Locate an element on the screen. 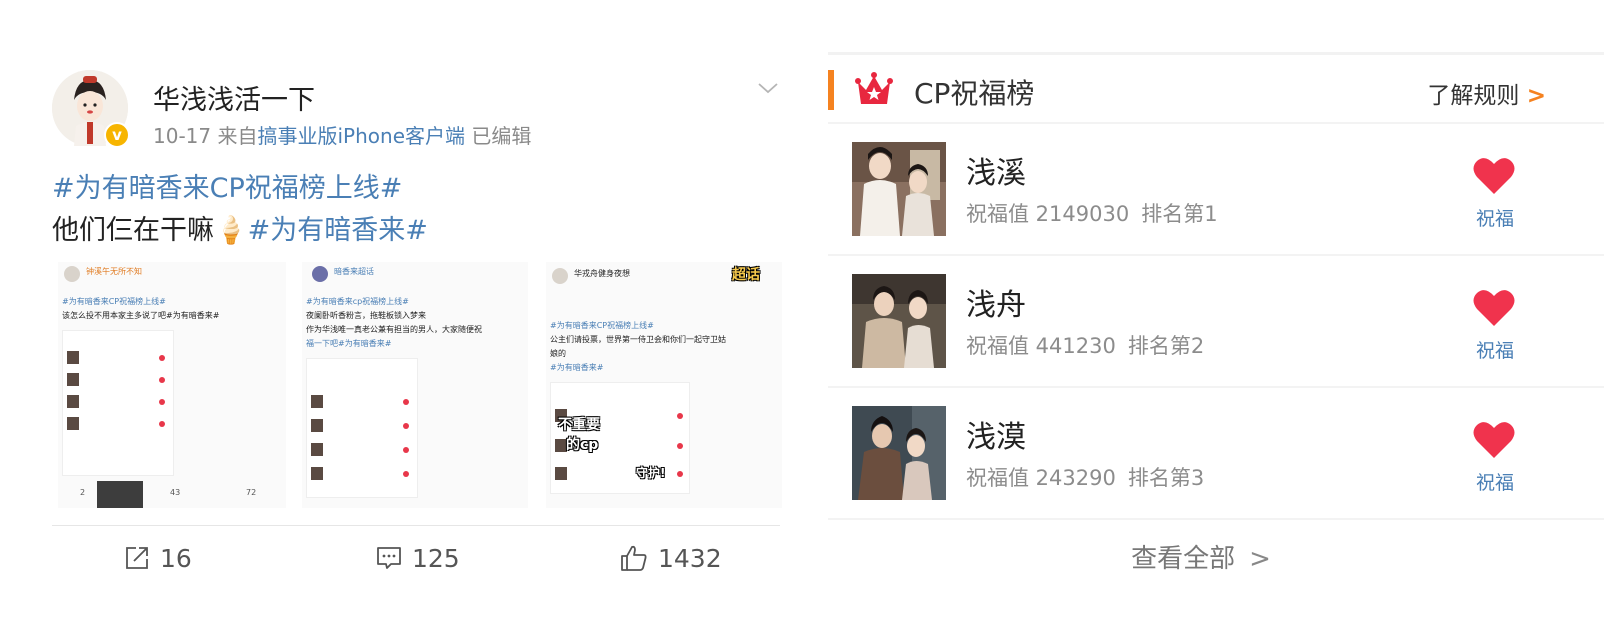 This screenshot has width=1604, height=628. board-top-divider is located at coordinates (1216, 53).